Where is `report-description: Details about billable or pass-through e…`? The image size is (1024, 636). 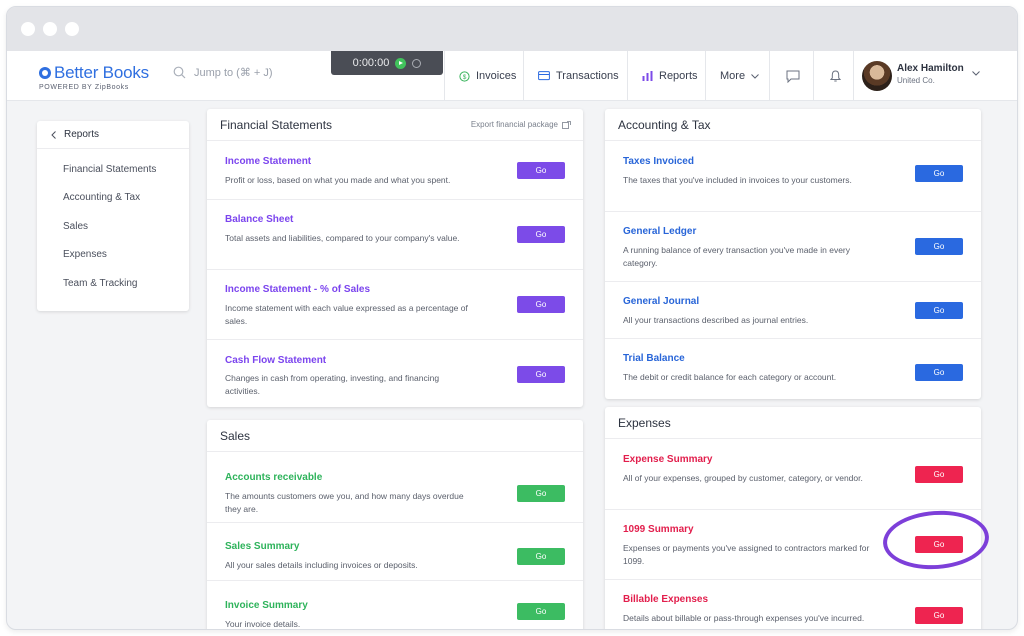
report-description: Details about billable or pass-through e… is located at coordinates (744, 618).